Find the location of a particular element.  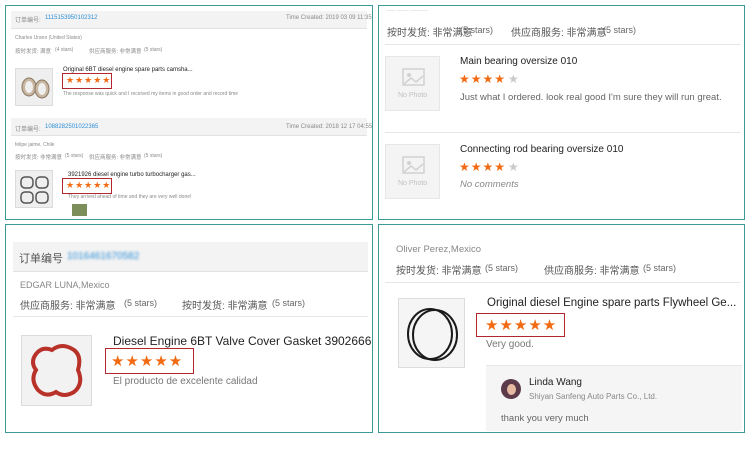

review-comment: Very good. is located at coordinates (510, 344).